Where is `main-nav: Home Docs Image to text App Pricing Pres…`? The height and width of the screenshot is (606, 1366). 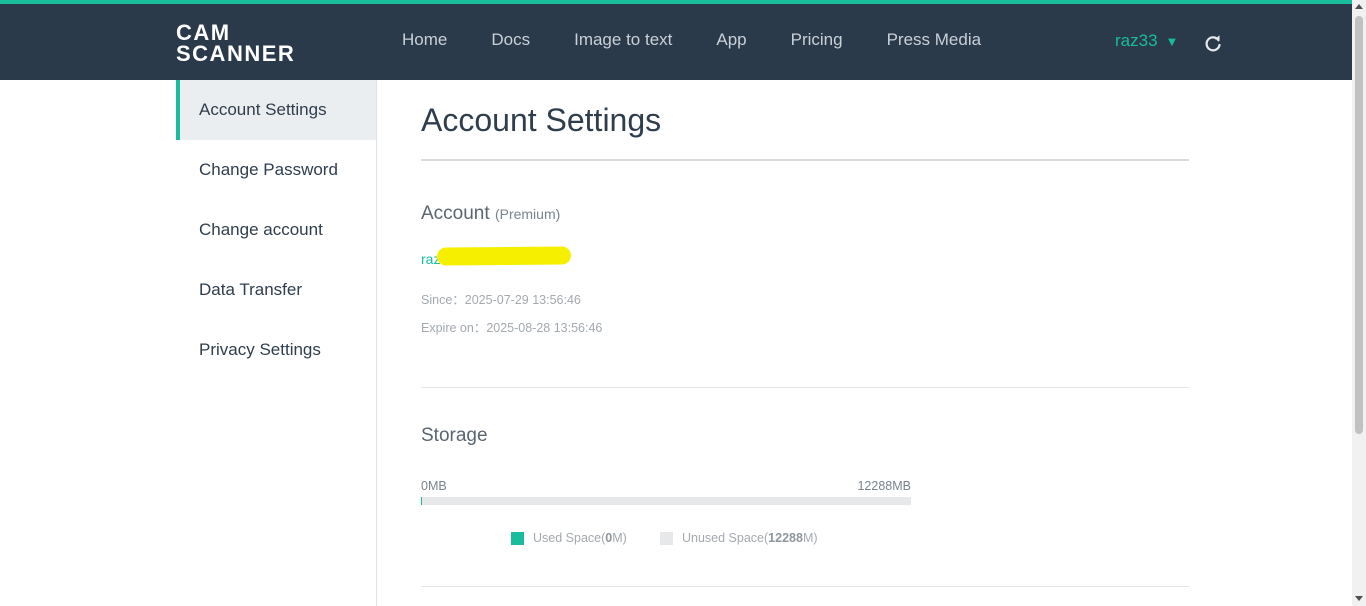 main-nav: Home Docs Image to text App Pricing Pres… is located at coordinates (691, 40).